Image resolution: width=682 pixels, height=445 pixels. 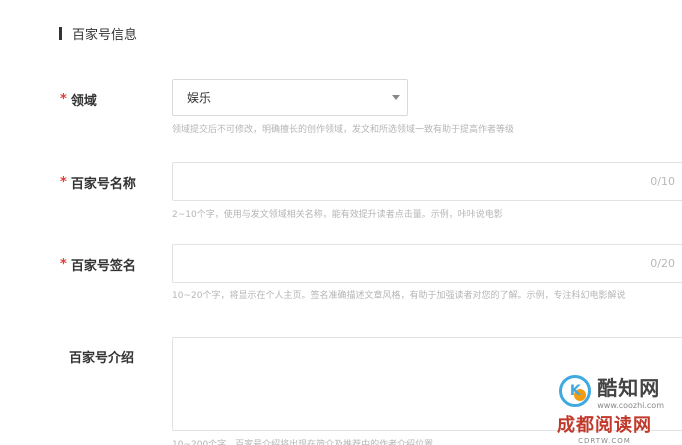 I want to click on coozhi-watermark-text: 酷知网 www.coozhi.com, so click(x=630, y=391).